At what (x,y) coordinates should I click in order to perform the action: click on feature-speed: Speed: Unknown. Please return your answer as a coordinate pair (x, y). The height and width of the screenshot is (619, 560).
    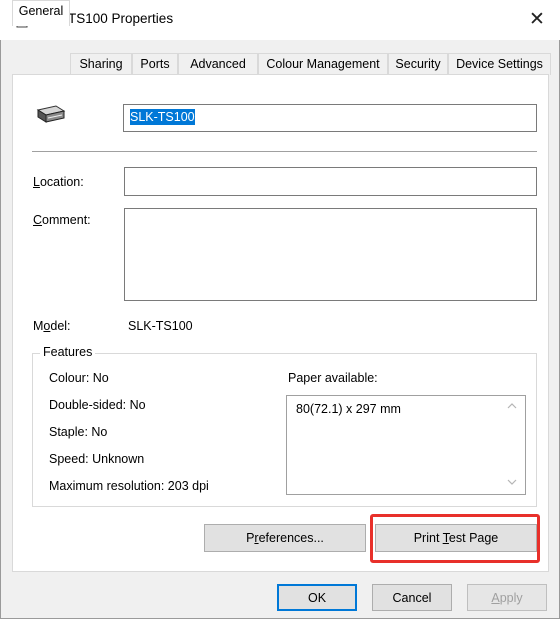
    Looking at the image, I should click on (97, 459).